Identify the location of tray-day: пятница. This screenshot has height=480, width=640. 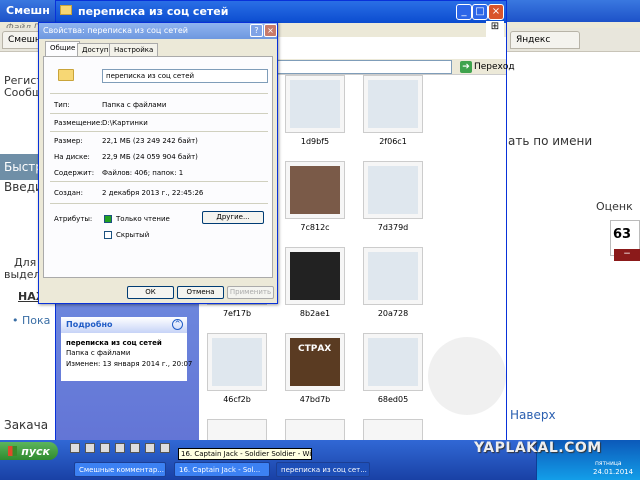
(608, 463).